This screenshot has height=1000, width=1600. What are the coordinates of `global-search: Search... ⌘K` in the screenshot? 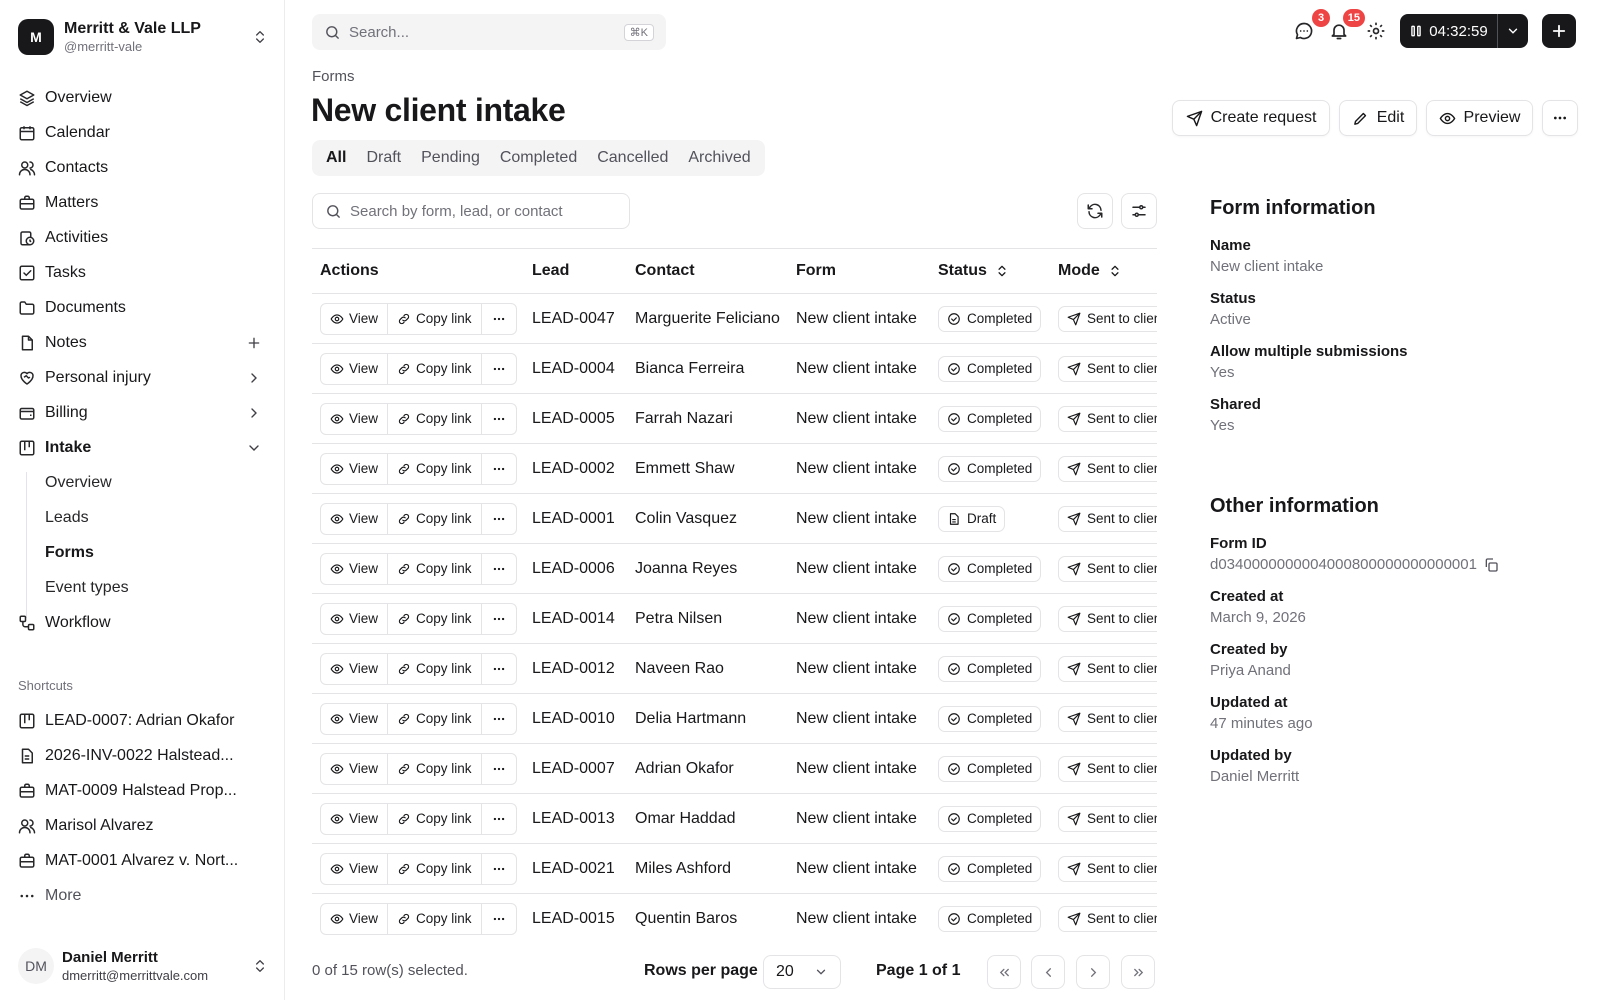 It's located at (489, 32).